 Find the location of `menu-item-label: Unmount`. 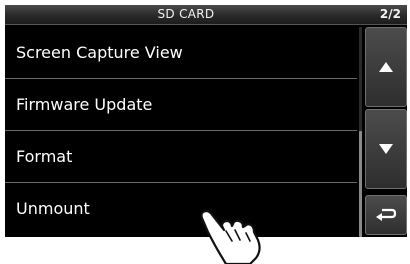

menu-item-label: Unmount is located at coordinates (53, 208).